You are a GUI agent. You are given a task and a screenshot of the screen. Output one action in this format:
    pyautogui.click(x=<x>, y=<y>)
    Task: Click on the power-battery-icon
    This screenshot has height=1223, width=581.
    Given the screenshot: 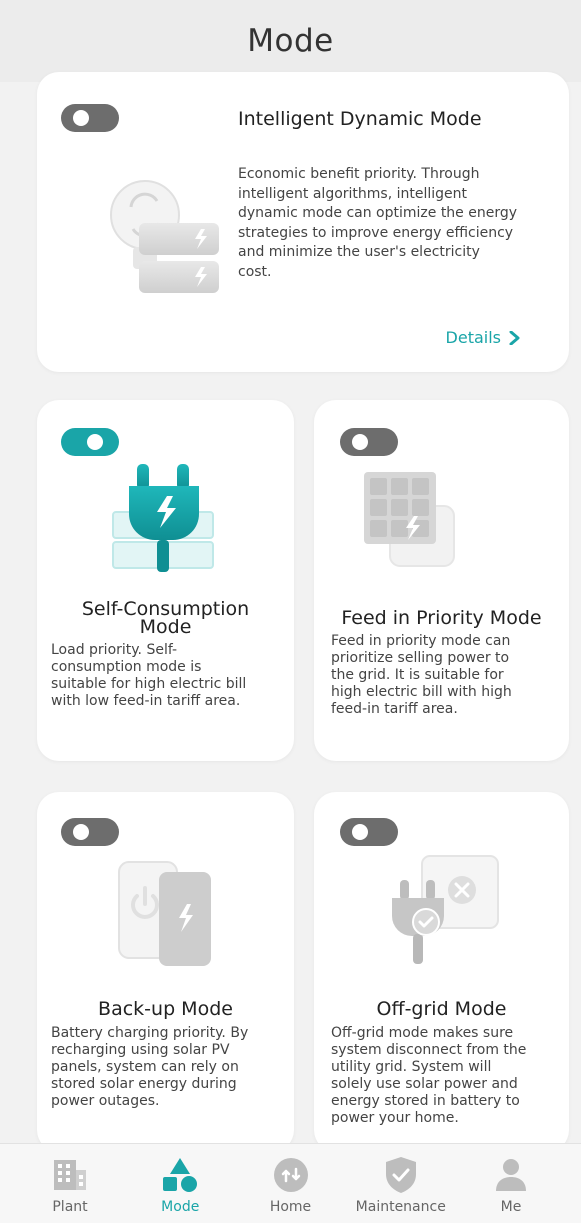 What is the action you would take?
    pyautogui.click(x=164, y=913)
    